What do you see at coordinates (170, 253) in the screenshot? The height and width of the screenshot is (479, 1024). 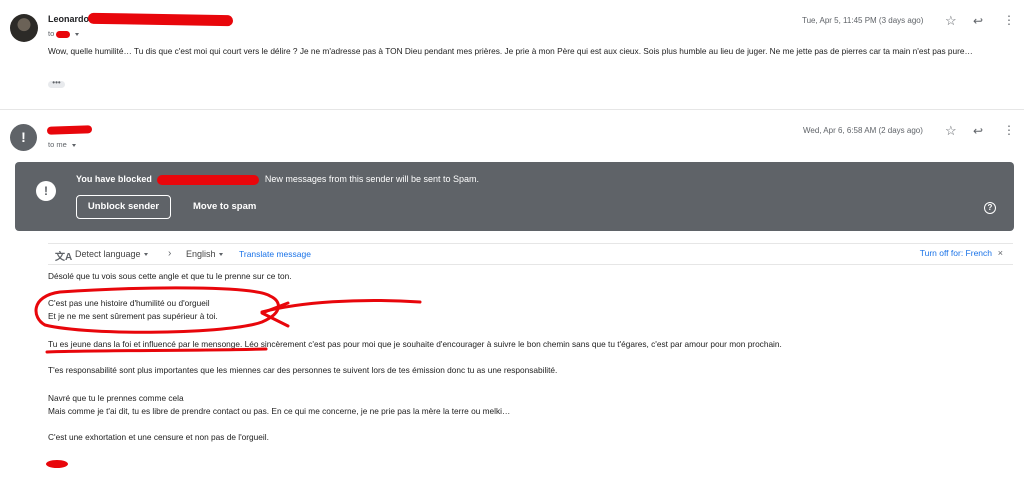 I see `chevron-right-icon: ›` at bounding box center [170, 253].